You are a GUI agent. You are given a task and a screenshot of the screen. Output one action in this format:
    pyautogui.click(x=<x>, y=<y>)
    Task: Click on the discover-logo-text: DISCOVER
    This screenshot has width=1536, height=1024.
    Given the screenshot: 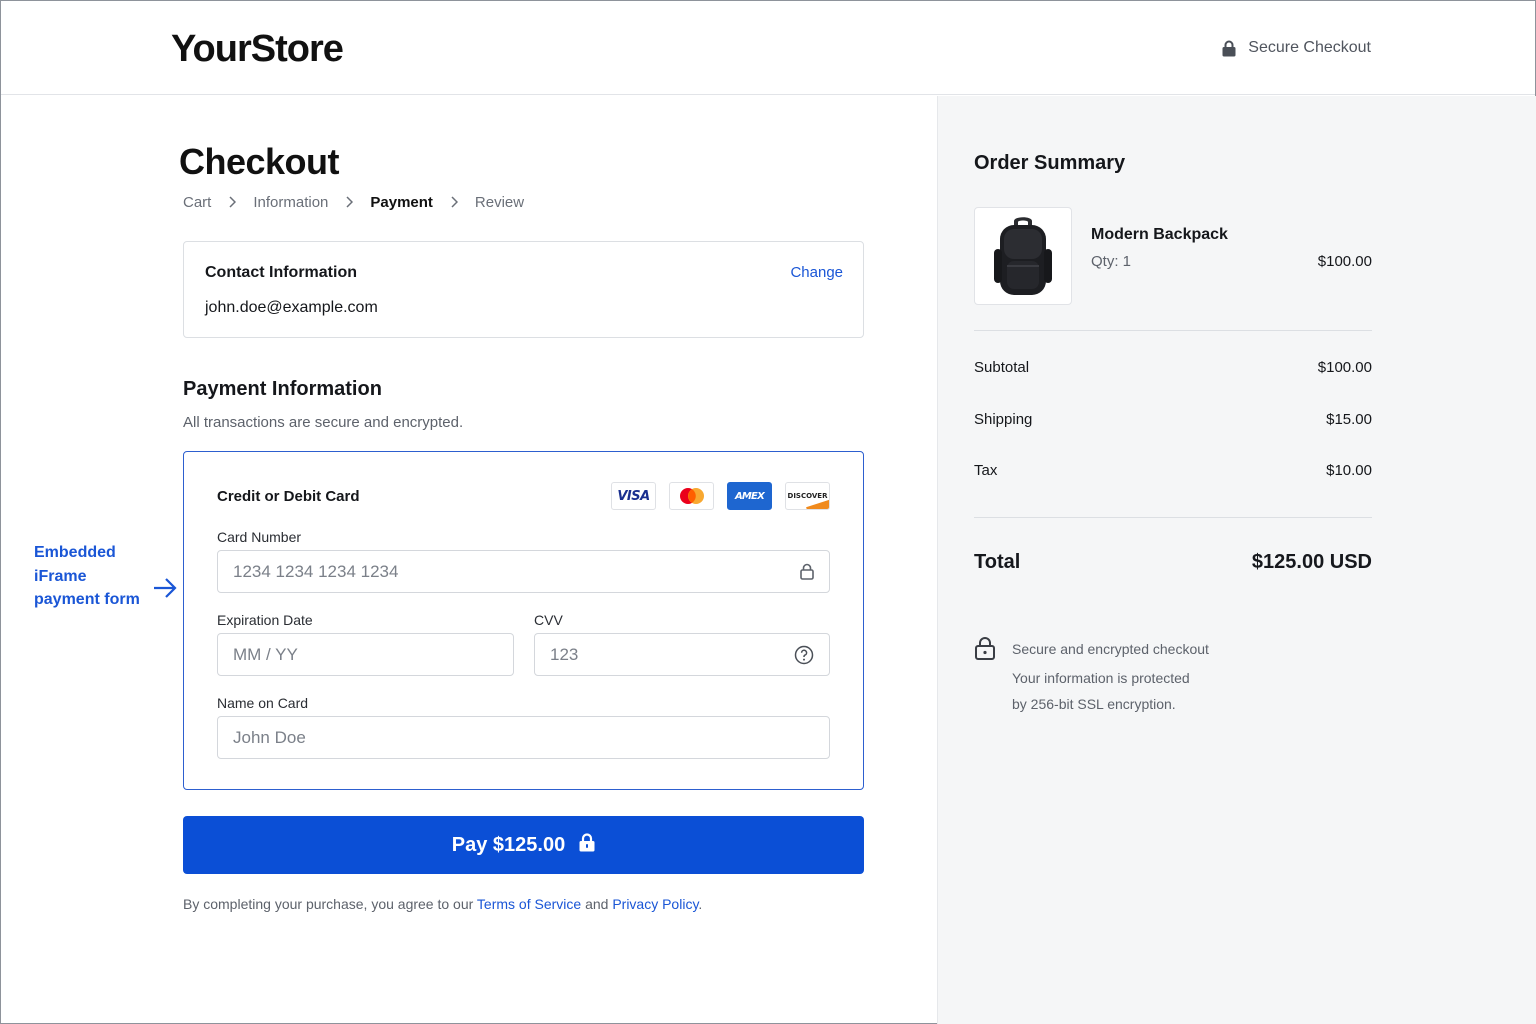 What is the action you would take?
    pyautogui.click(x=807, y=496)
    